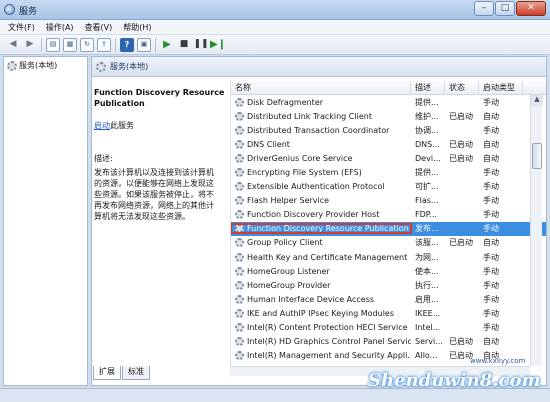  What do you see at coordinates (275, 27) in the screenshot?
I see `menu-bar: 文件(F) 操作(A) 查看(V) 帮助(H)` at bounding box center [275, 27].